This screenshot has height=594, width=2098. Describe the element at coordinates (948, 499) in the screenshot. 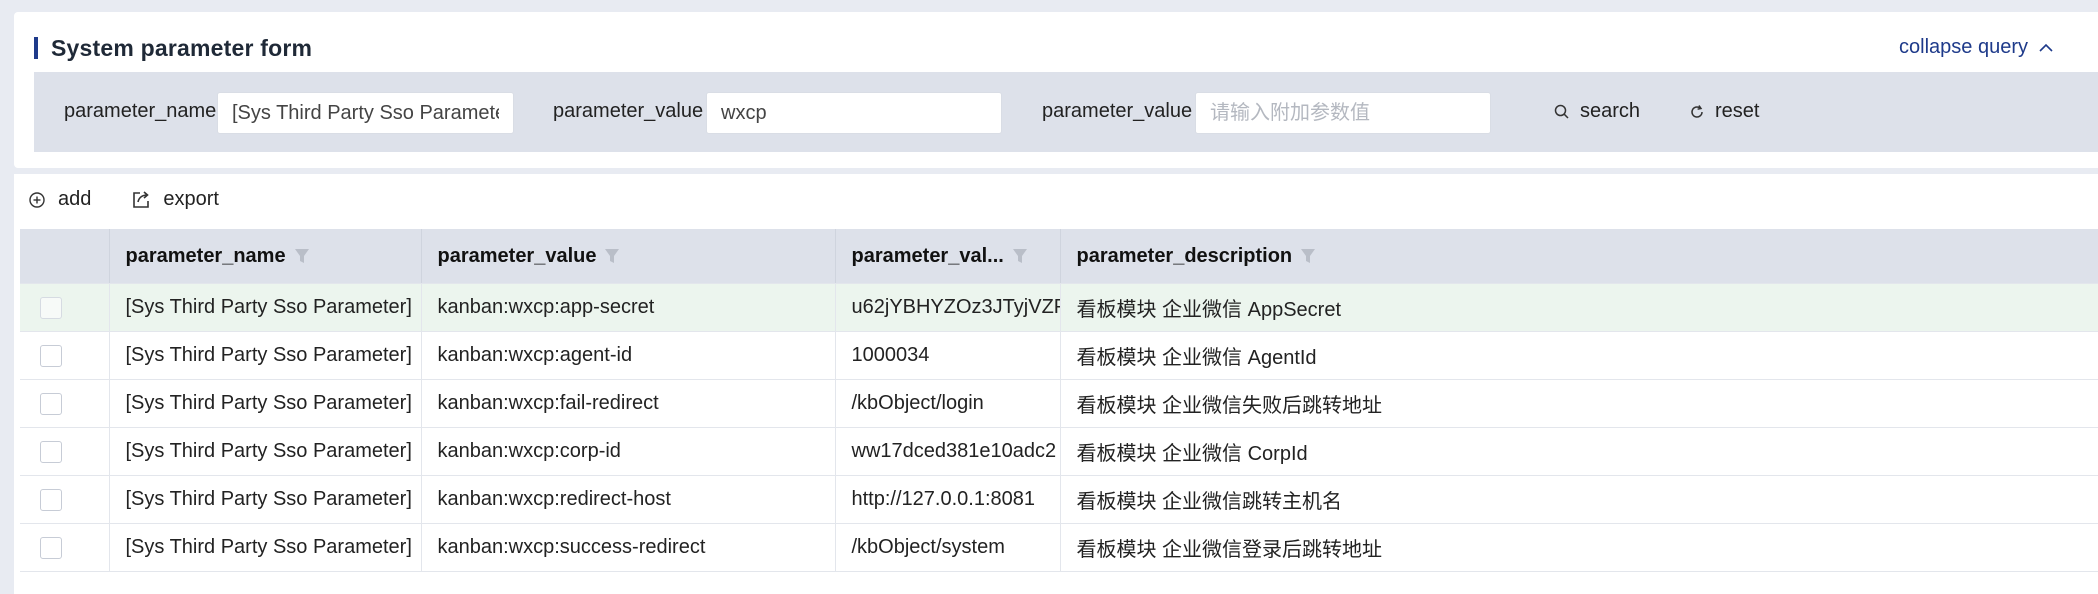

I see `cell-parameter-value-extra: http://127.0.0.1:8081` at that location.